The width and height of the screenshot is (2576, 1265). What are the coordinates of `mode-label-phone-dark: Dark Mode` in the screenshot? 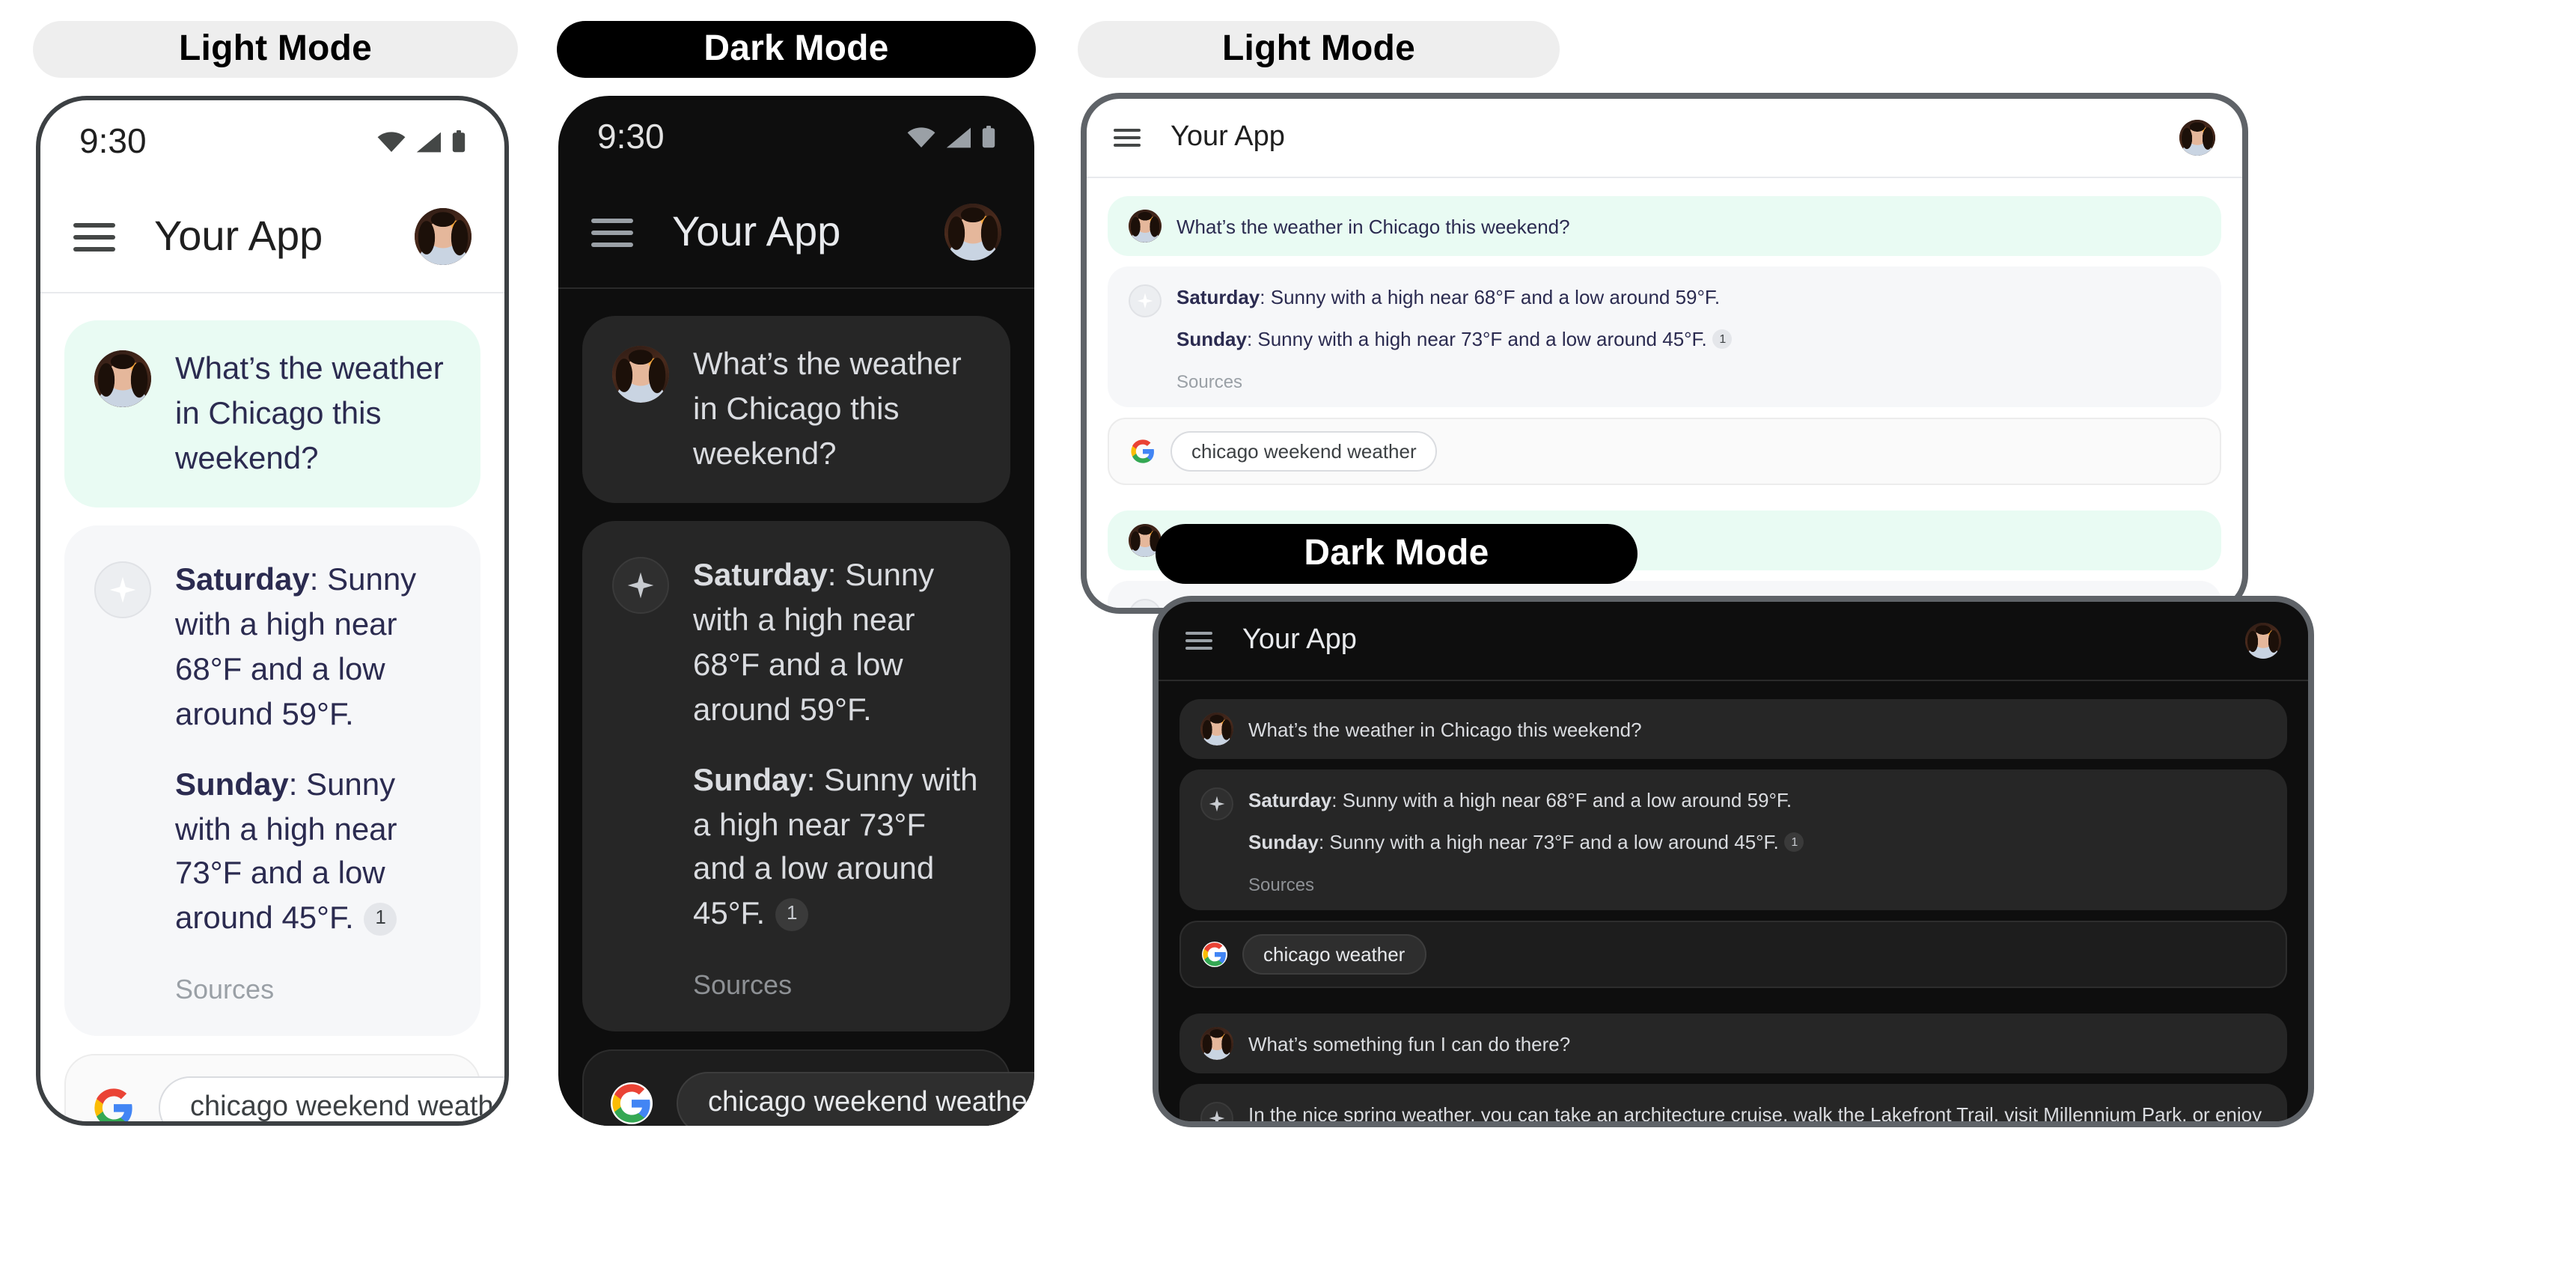 It's located at (796, 50).